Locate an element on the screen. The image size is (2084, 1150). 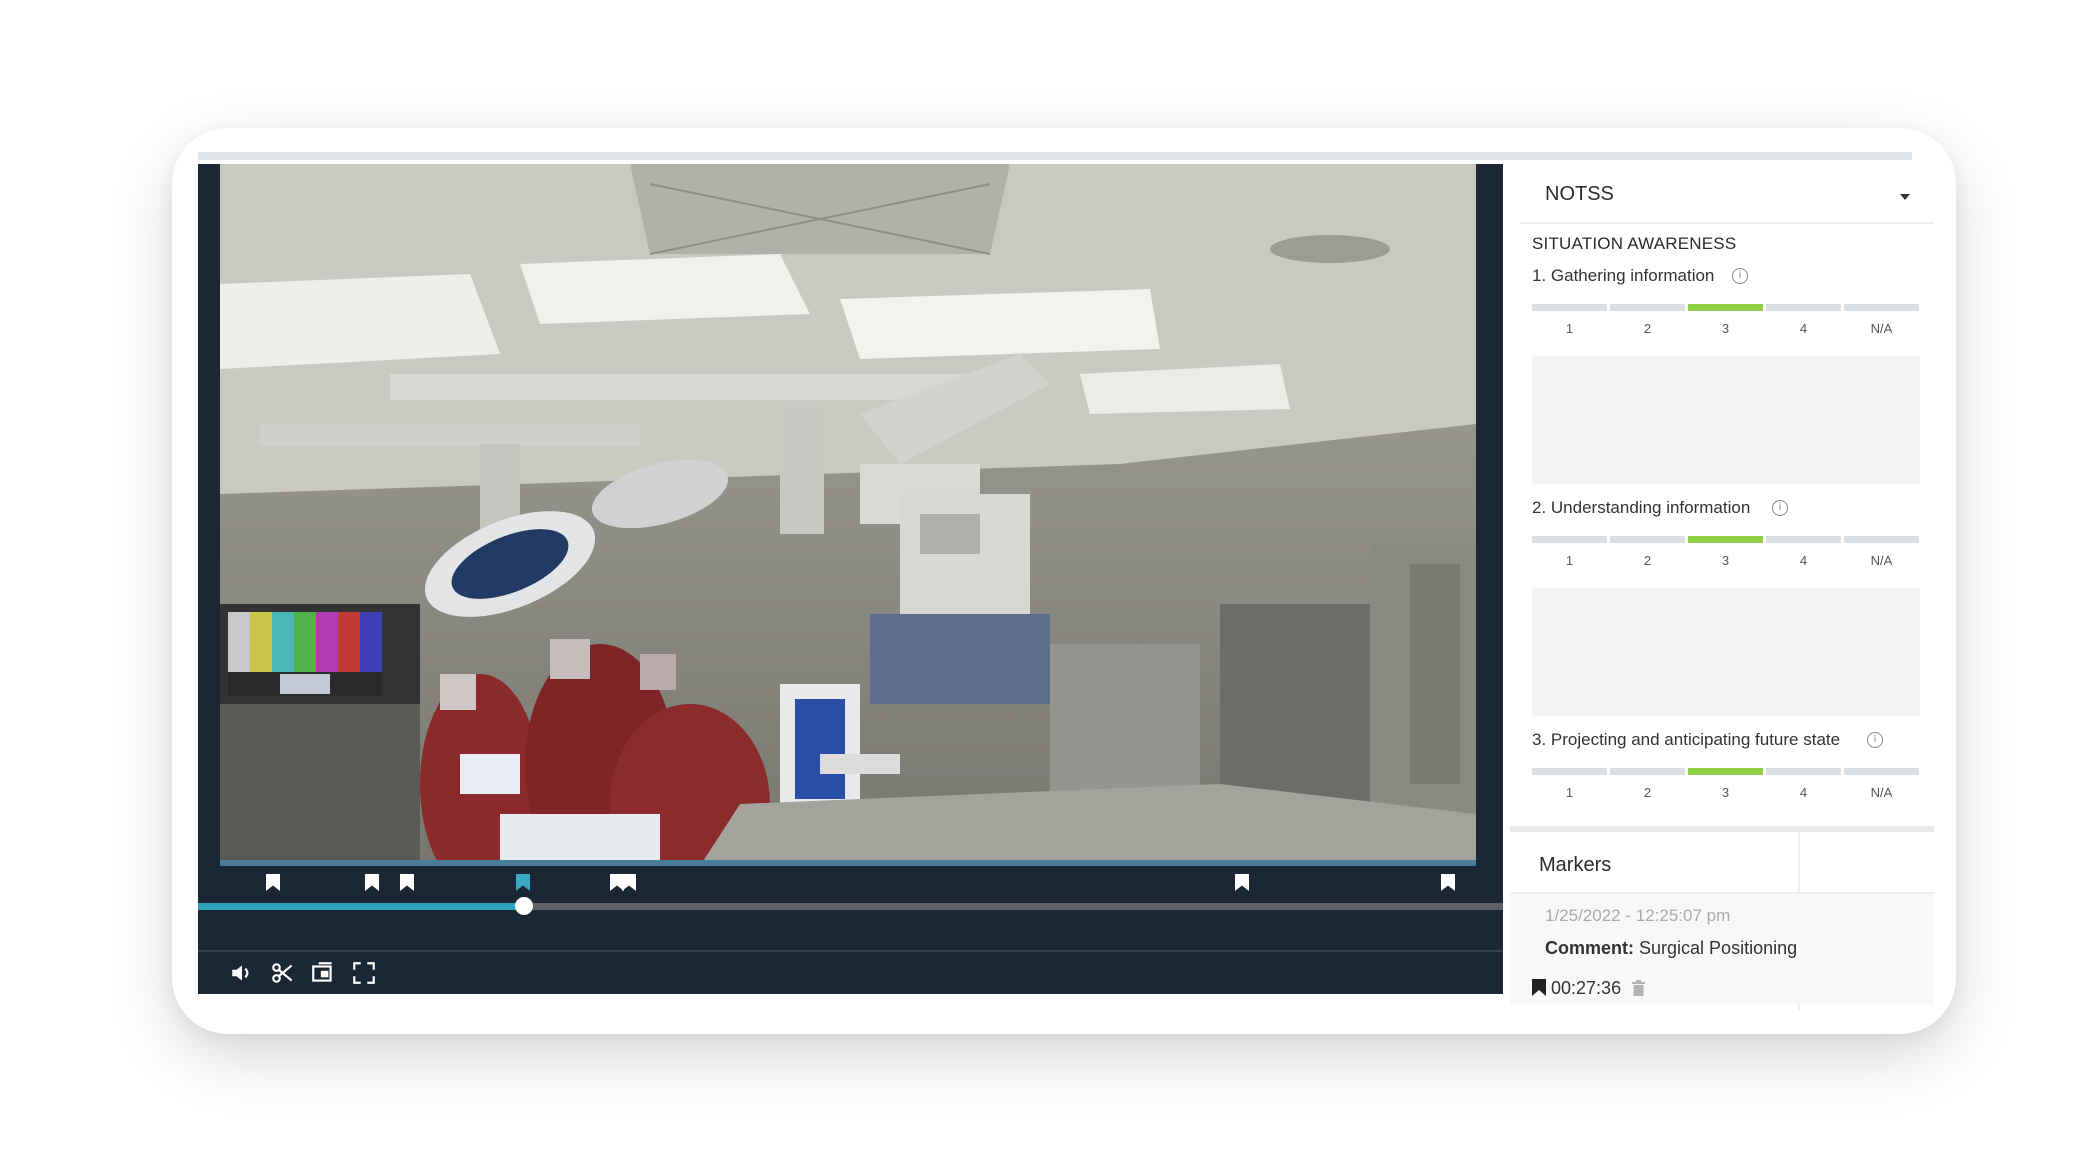
scissors-icon is located at coordinates (283, 973).